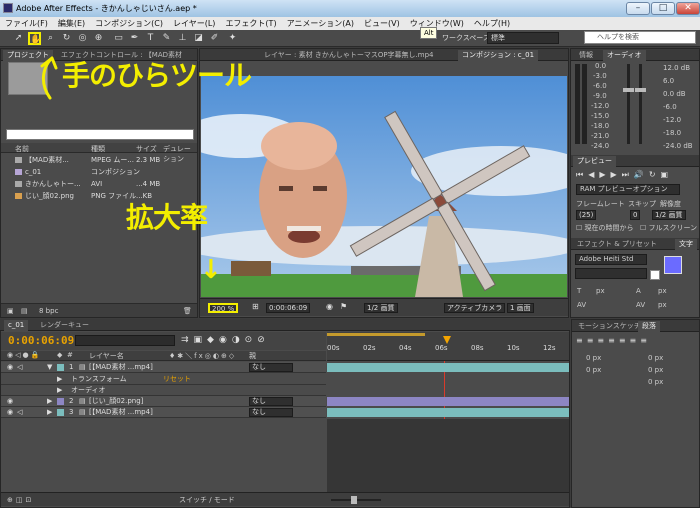  I want to click on menu-composition: コンポジション(C), so click(129, 23).